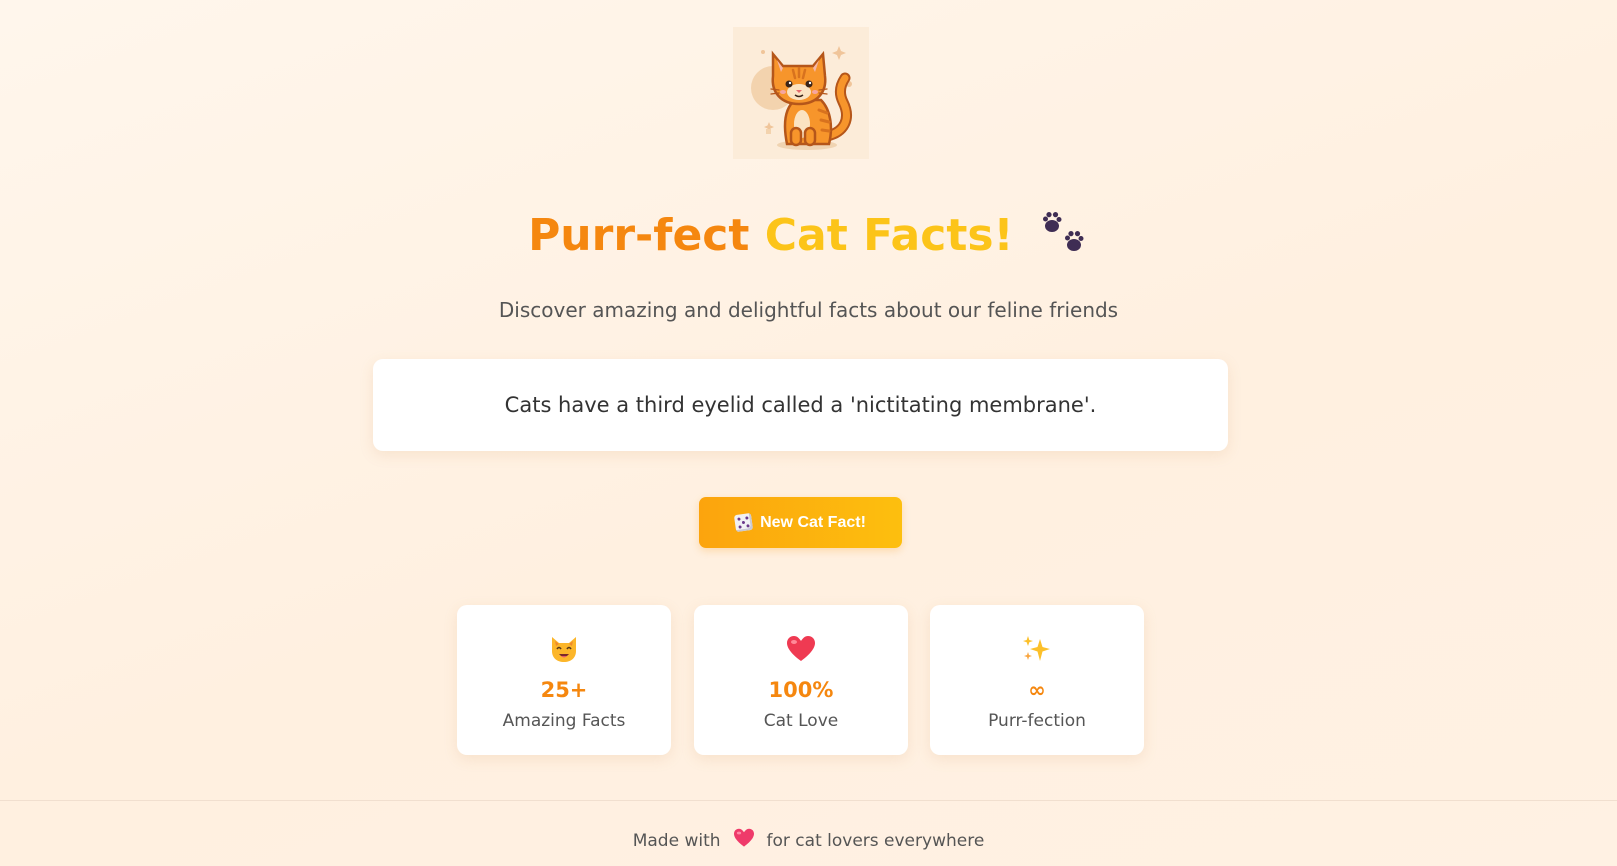 This screenshot has width=1617, height=866. Describe the element at coordinates (1037, 690) in the screenshot. I see `stat-value: ∞` at that location.